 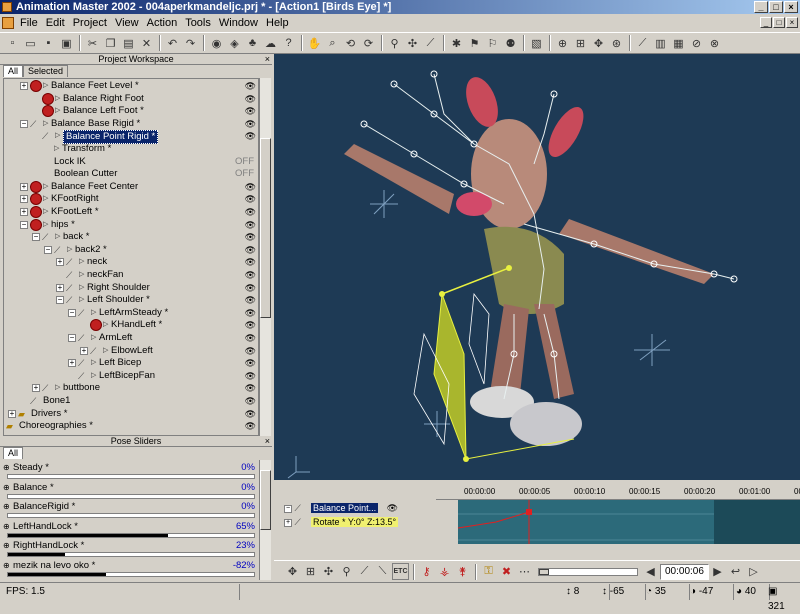 I want to click on shaded-icon: ▦, so click(x=678, y=43).